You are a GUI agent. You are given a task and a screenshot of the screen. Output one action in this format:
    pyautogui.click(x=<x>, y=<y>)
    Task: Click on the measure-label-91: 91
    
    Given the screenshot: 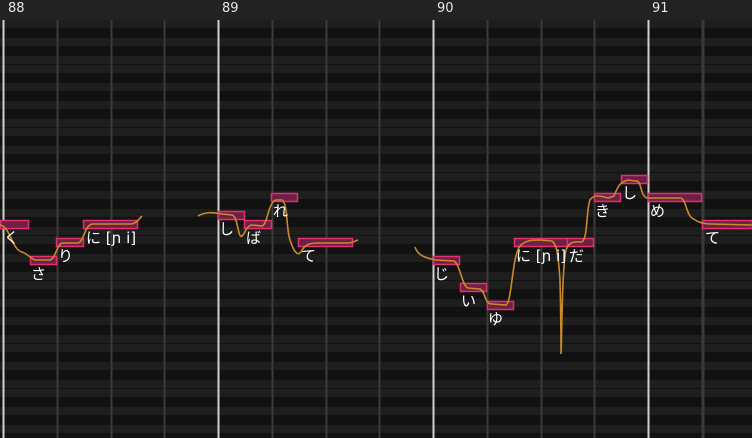 What is the action you would take?
    pyautogui.click(x=660, y=8)
    